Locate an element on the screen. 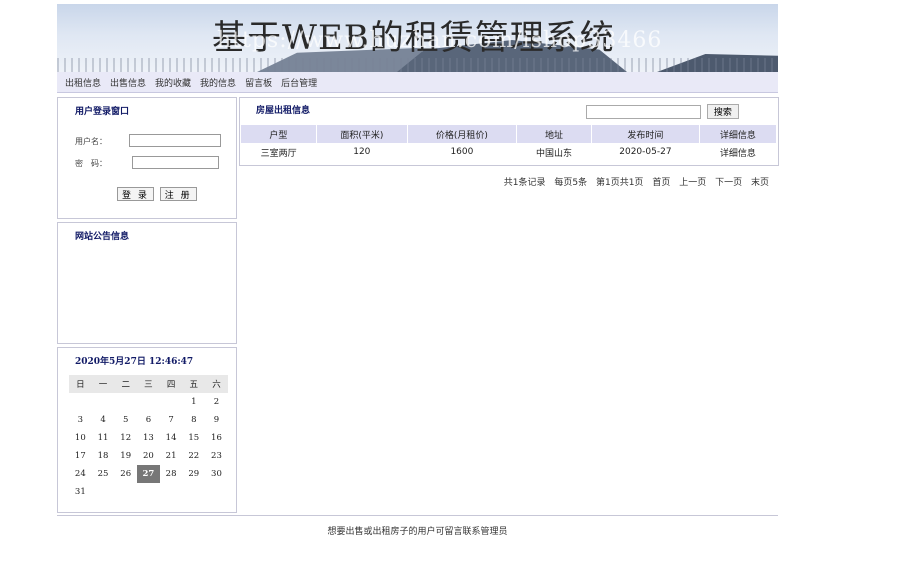 The width and height of the screenshot is (900, 573). weekday-cell: 三 is located at coordinates (148, 384).